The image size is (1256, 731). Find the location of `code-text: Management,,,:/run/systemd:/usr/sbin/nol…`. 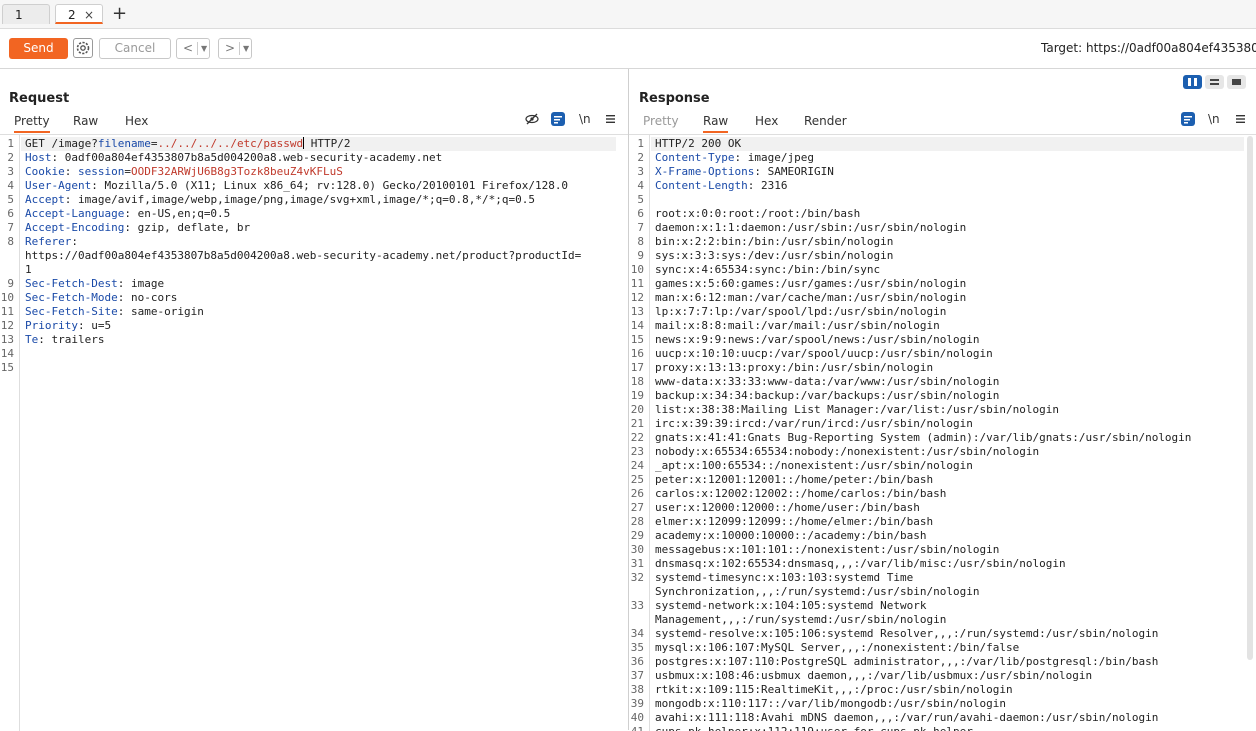

code-text: Management,,,:/run/systemd:/usr/sbin/nol… is located at coordinates (800, 620).